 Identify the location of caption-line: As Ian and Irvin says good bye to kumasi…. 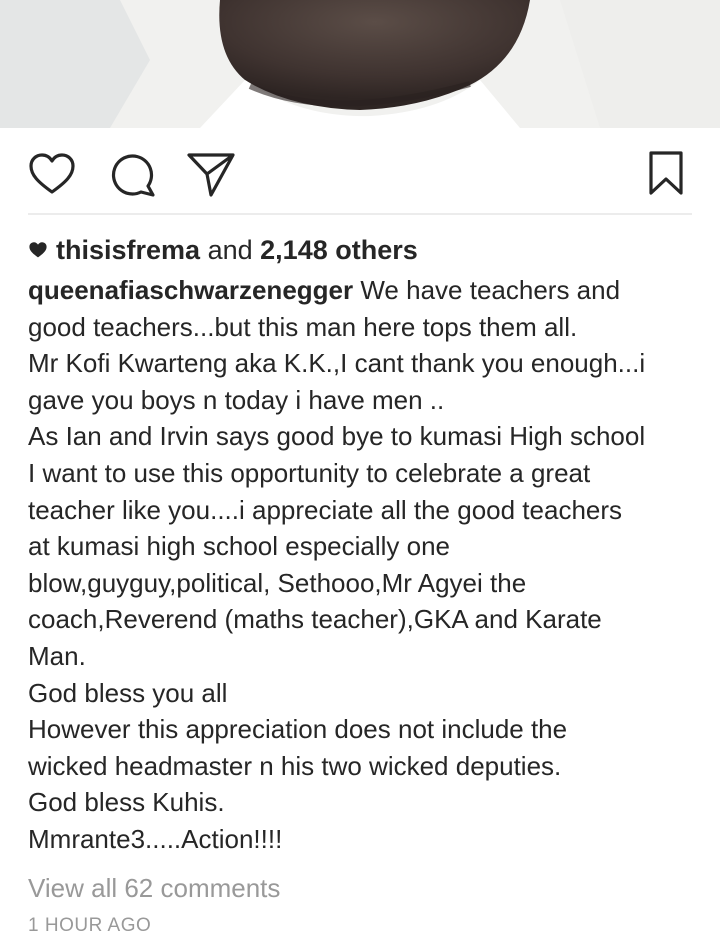
(337, 436).